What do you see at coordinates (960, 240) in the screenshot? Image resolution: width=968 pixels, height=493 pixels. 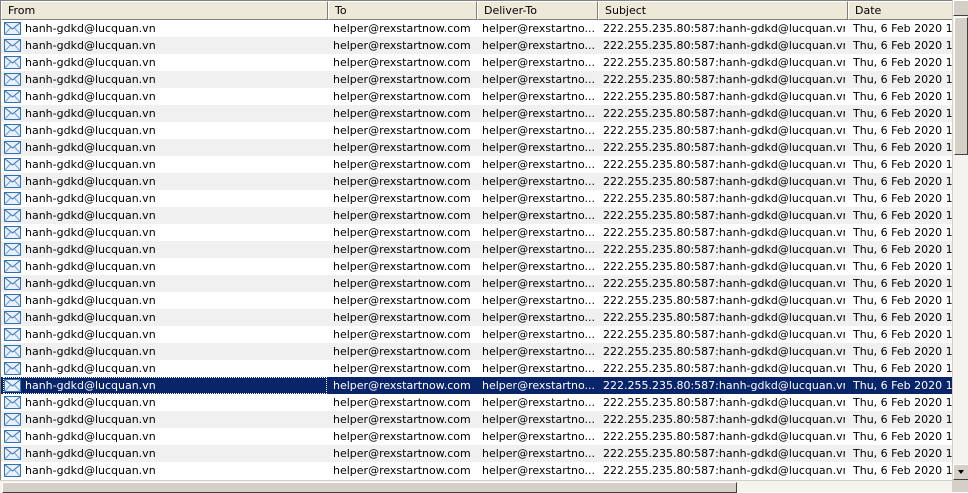 I see `vertical-scrollbar` at bounding box center [960, 240].